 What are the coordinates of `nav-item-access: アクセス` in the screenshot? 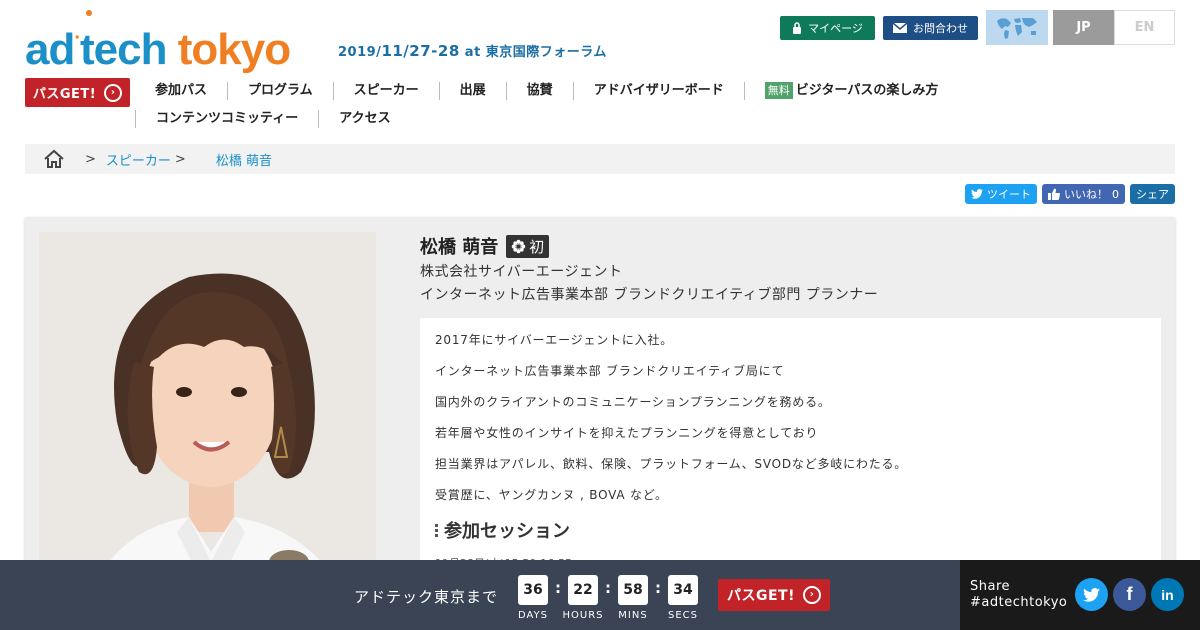 It's located at (364, 119).